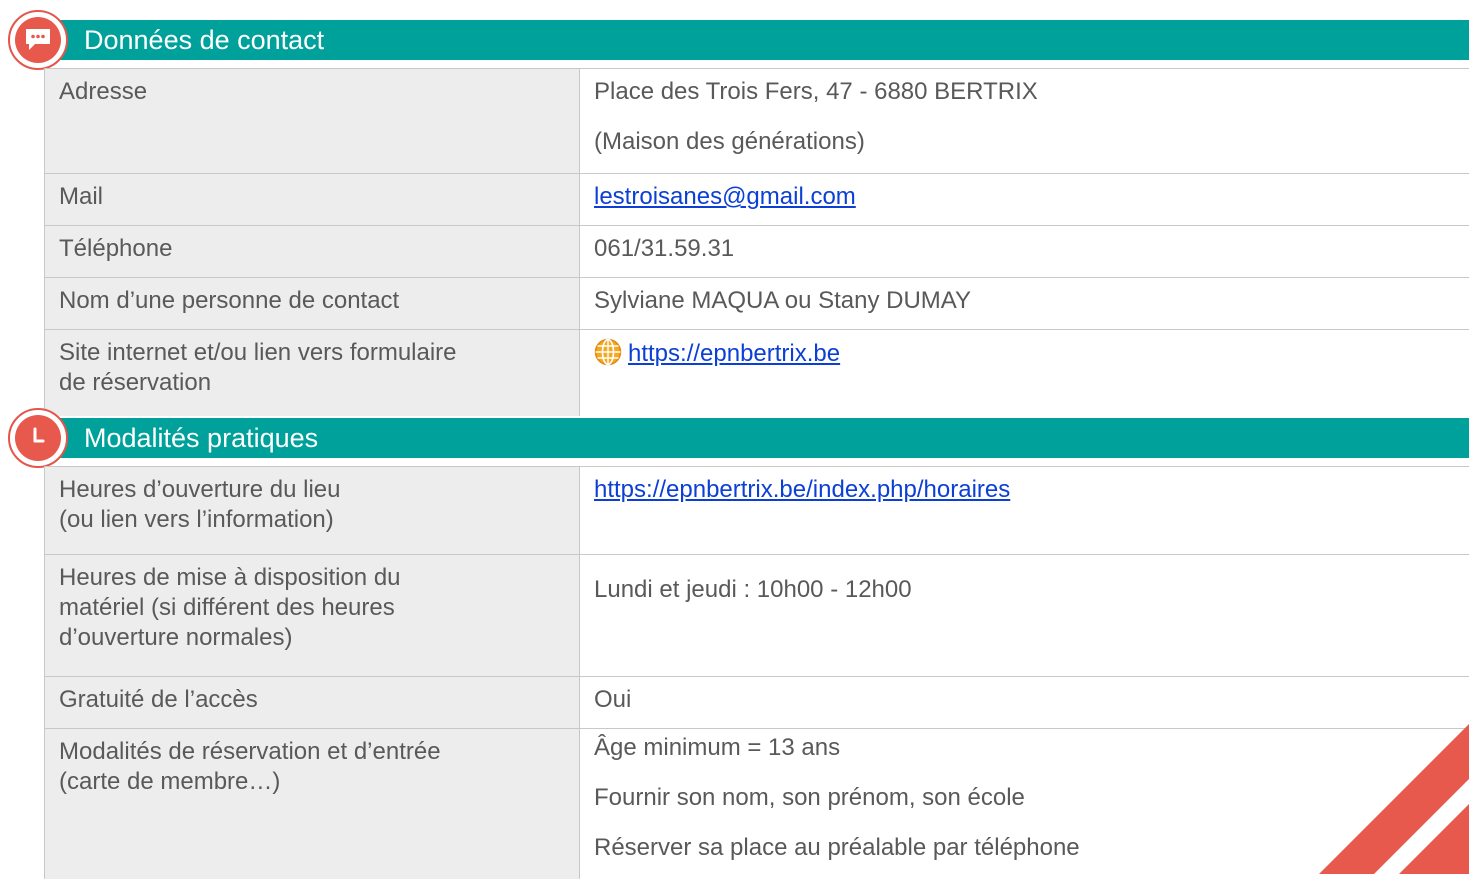 This screenshot has height=879, width=1469. I want to click on table-row: Téléphone 061/31.59.31, so click(757, 252).